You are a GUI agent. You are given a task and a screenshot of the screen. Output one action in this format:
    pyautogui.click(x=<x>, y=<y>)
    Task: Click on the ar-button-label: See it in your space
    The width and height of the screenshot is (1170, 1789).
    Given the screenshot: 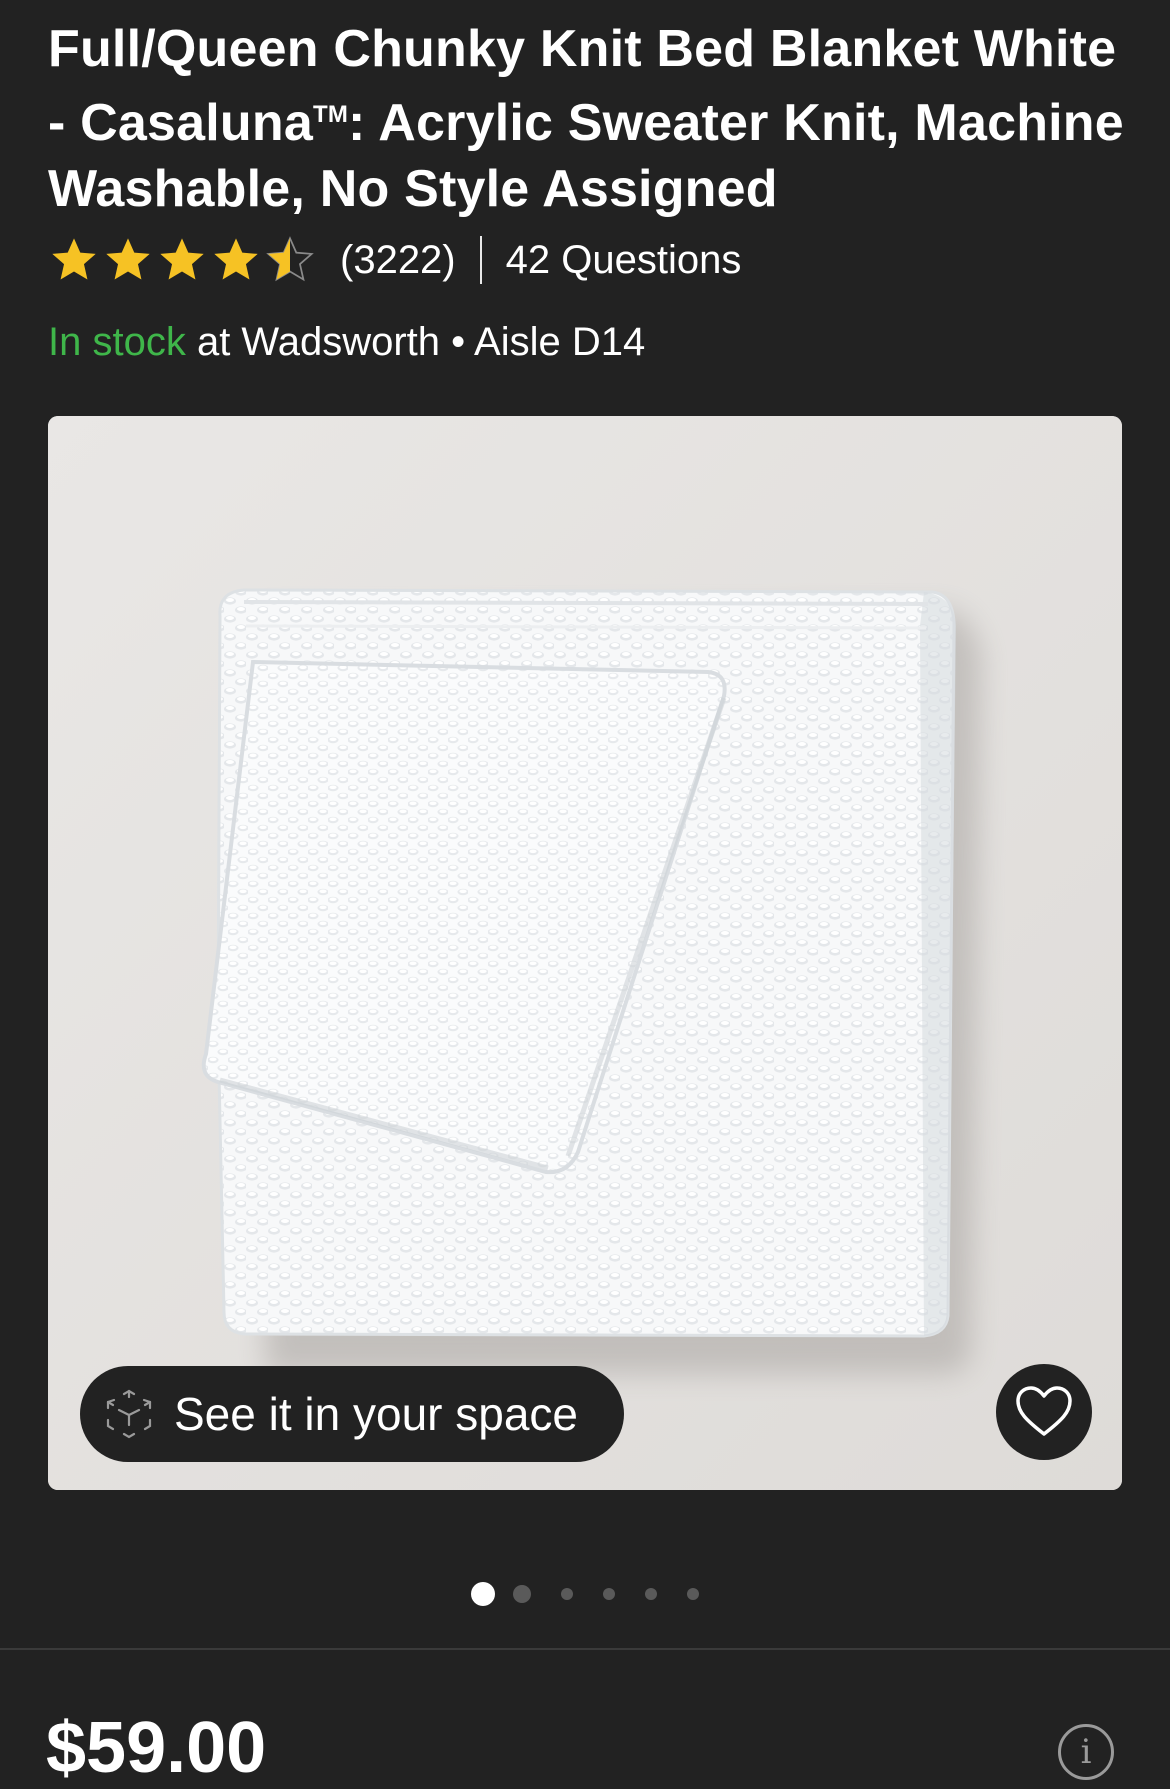 What is the action you would take?
    pyautogui.click(x=376, y=1414)
    